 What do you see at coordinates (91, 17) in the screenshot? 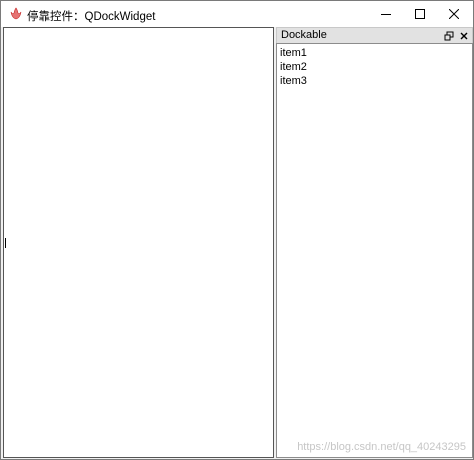
I see `window-title: 停靠控件：QDockWidget` at bounding box center [91, 17].